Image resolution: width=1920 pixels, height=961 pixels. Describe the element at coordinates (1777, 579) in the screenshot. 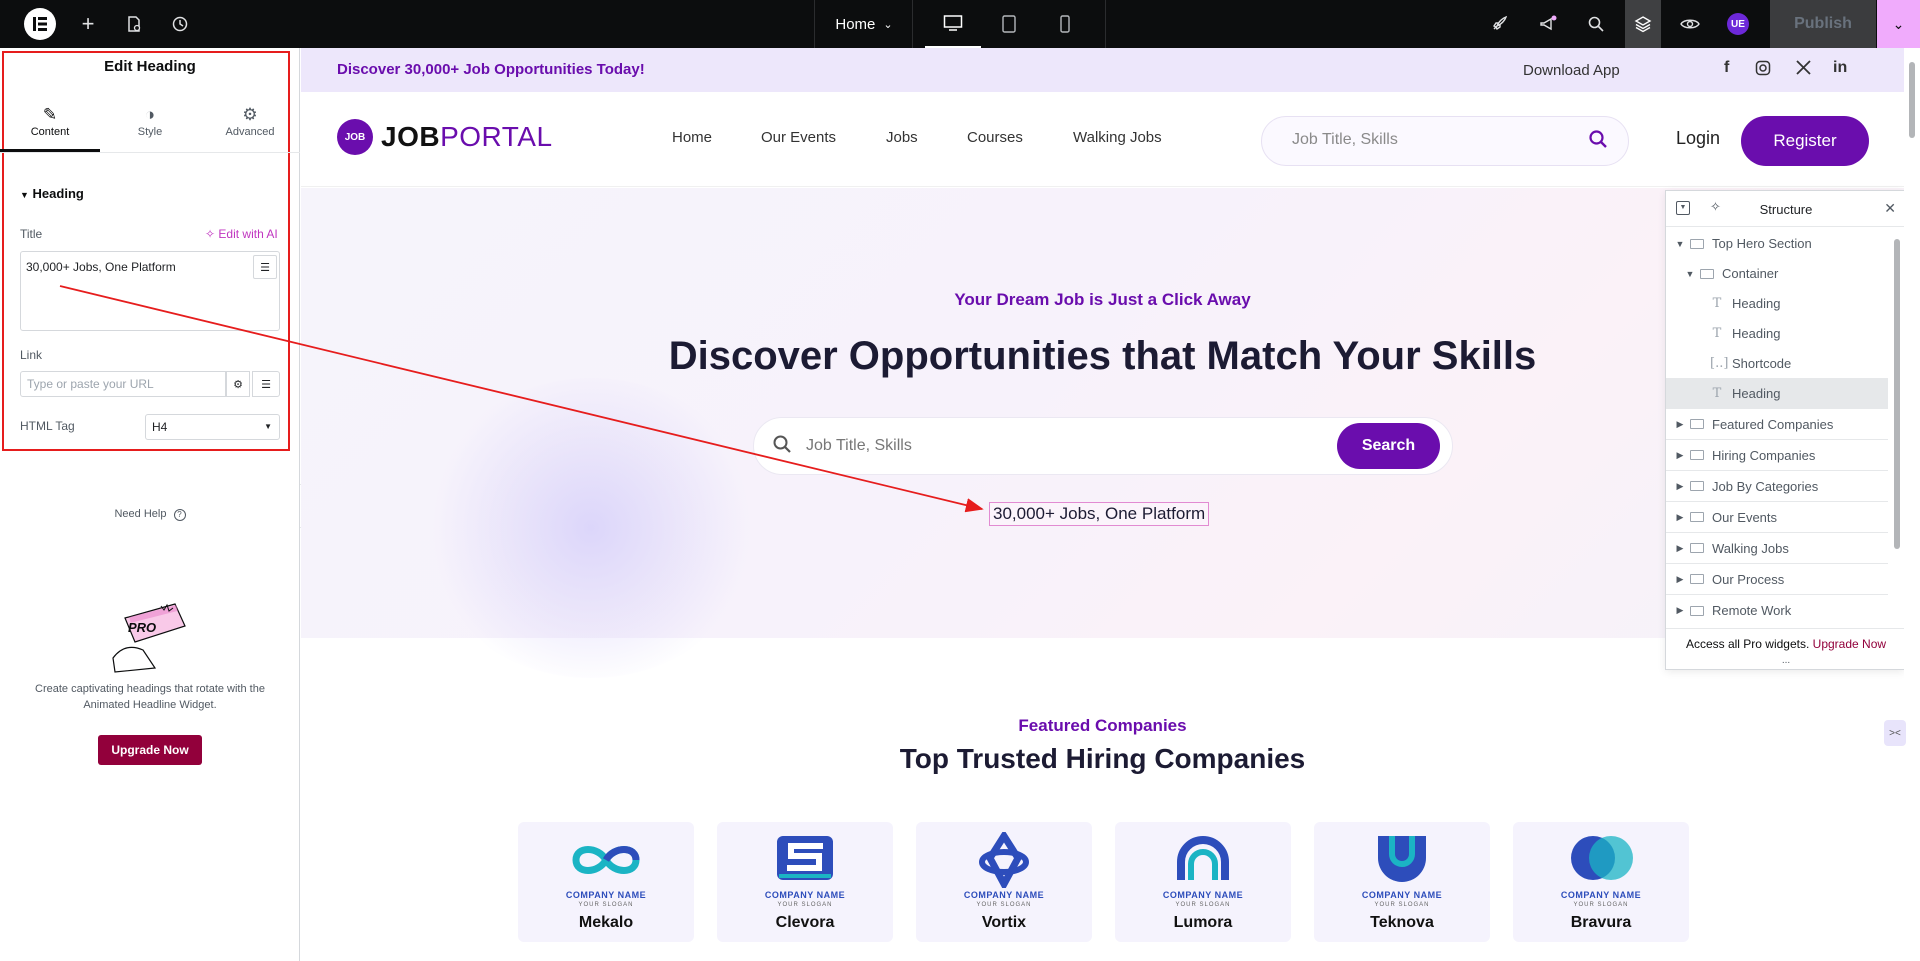

I see `structure-item-our-process: ▶ Our Process` at that location.